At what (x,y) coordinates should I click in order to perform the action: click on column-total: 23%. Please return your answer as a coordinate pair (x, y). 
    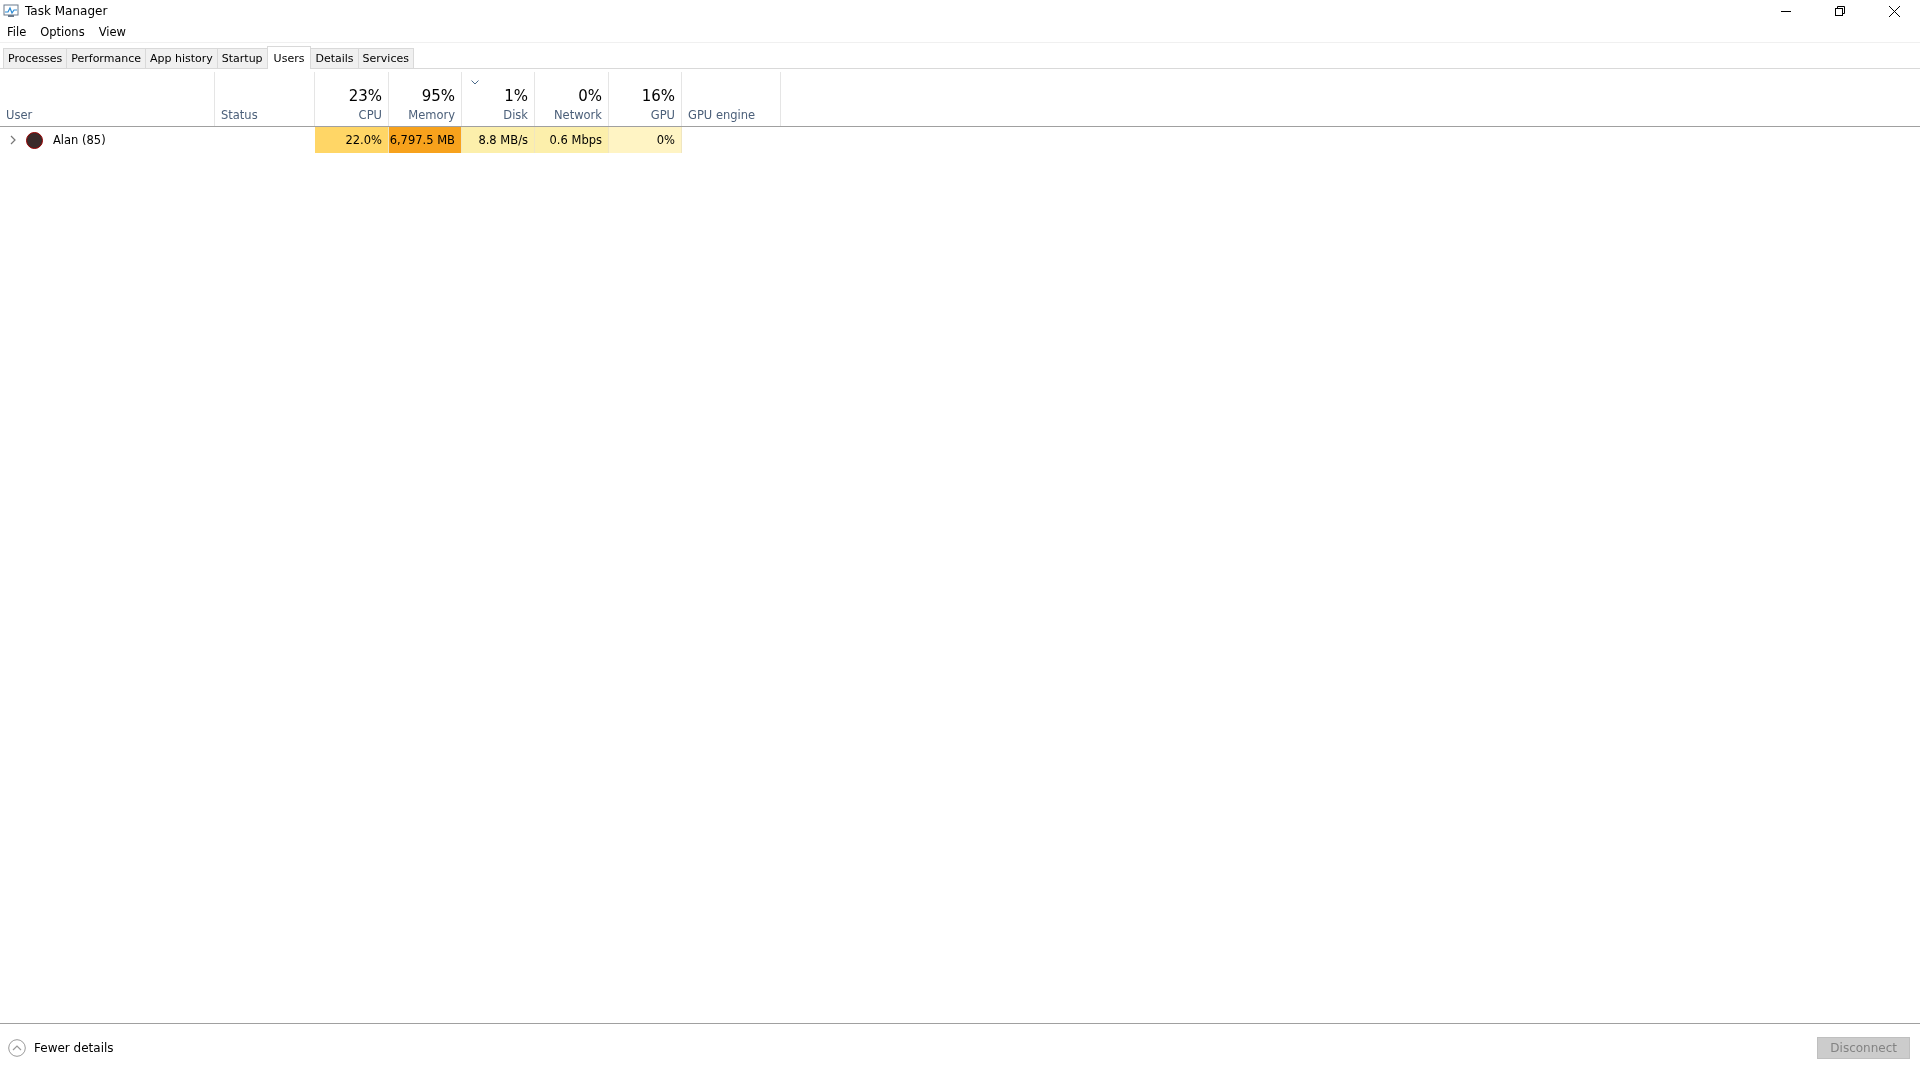
    Looking at the image, I should click on (365, 96).